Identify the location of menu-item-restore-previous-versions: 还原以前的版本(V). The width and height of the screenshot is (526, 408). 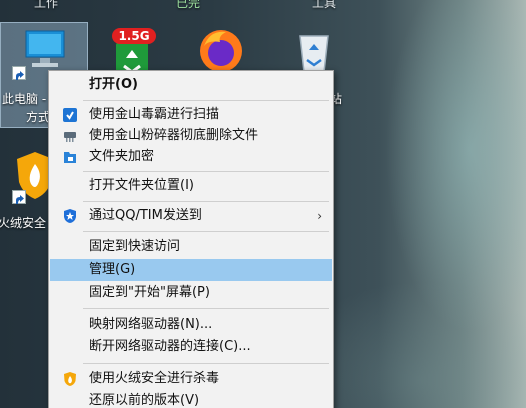
(191, 399).